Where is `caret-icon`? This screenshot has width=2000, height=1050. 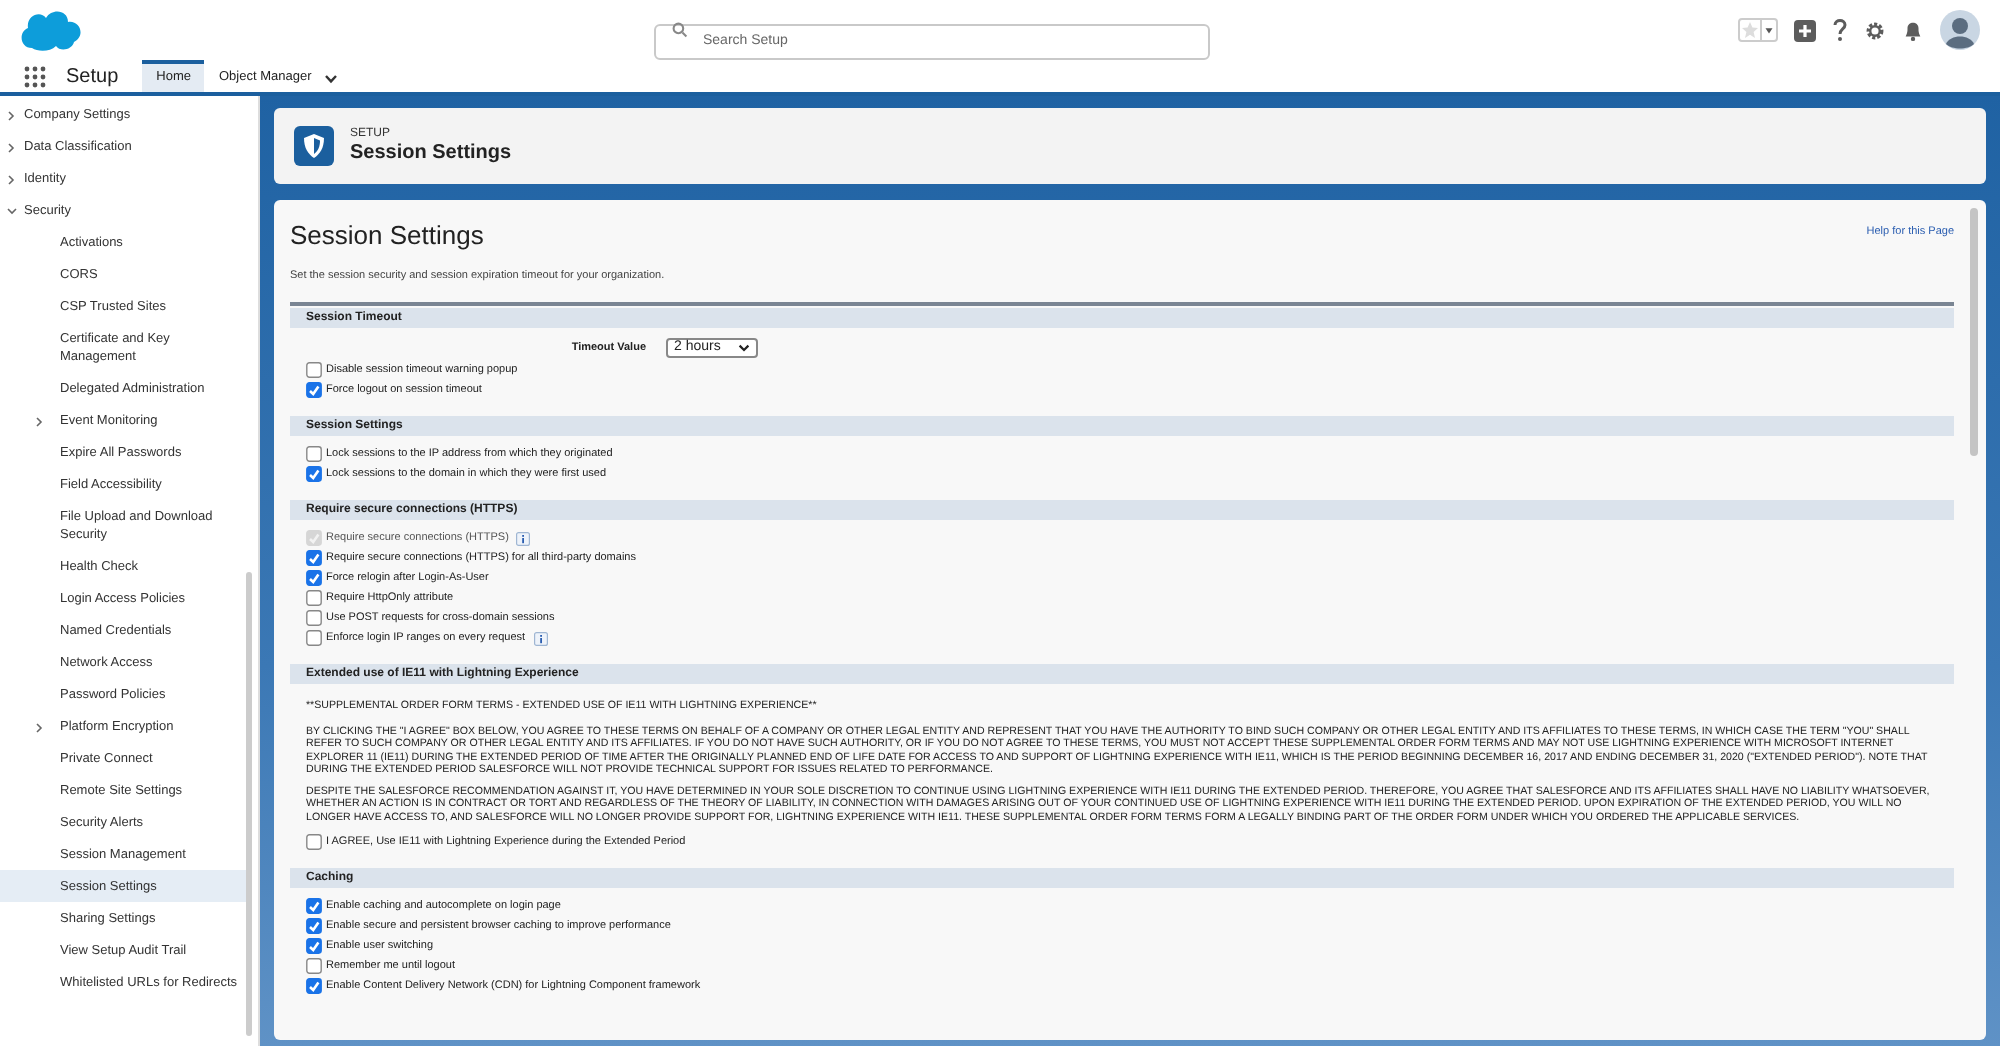
caret-icon is located at coordinates (1768, 30).